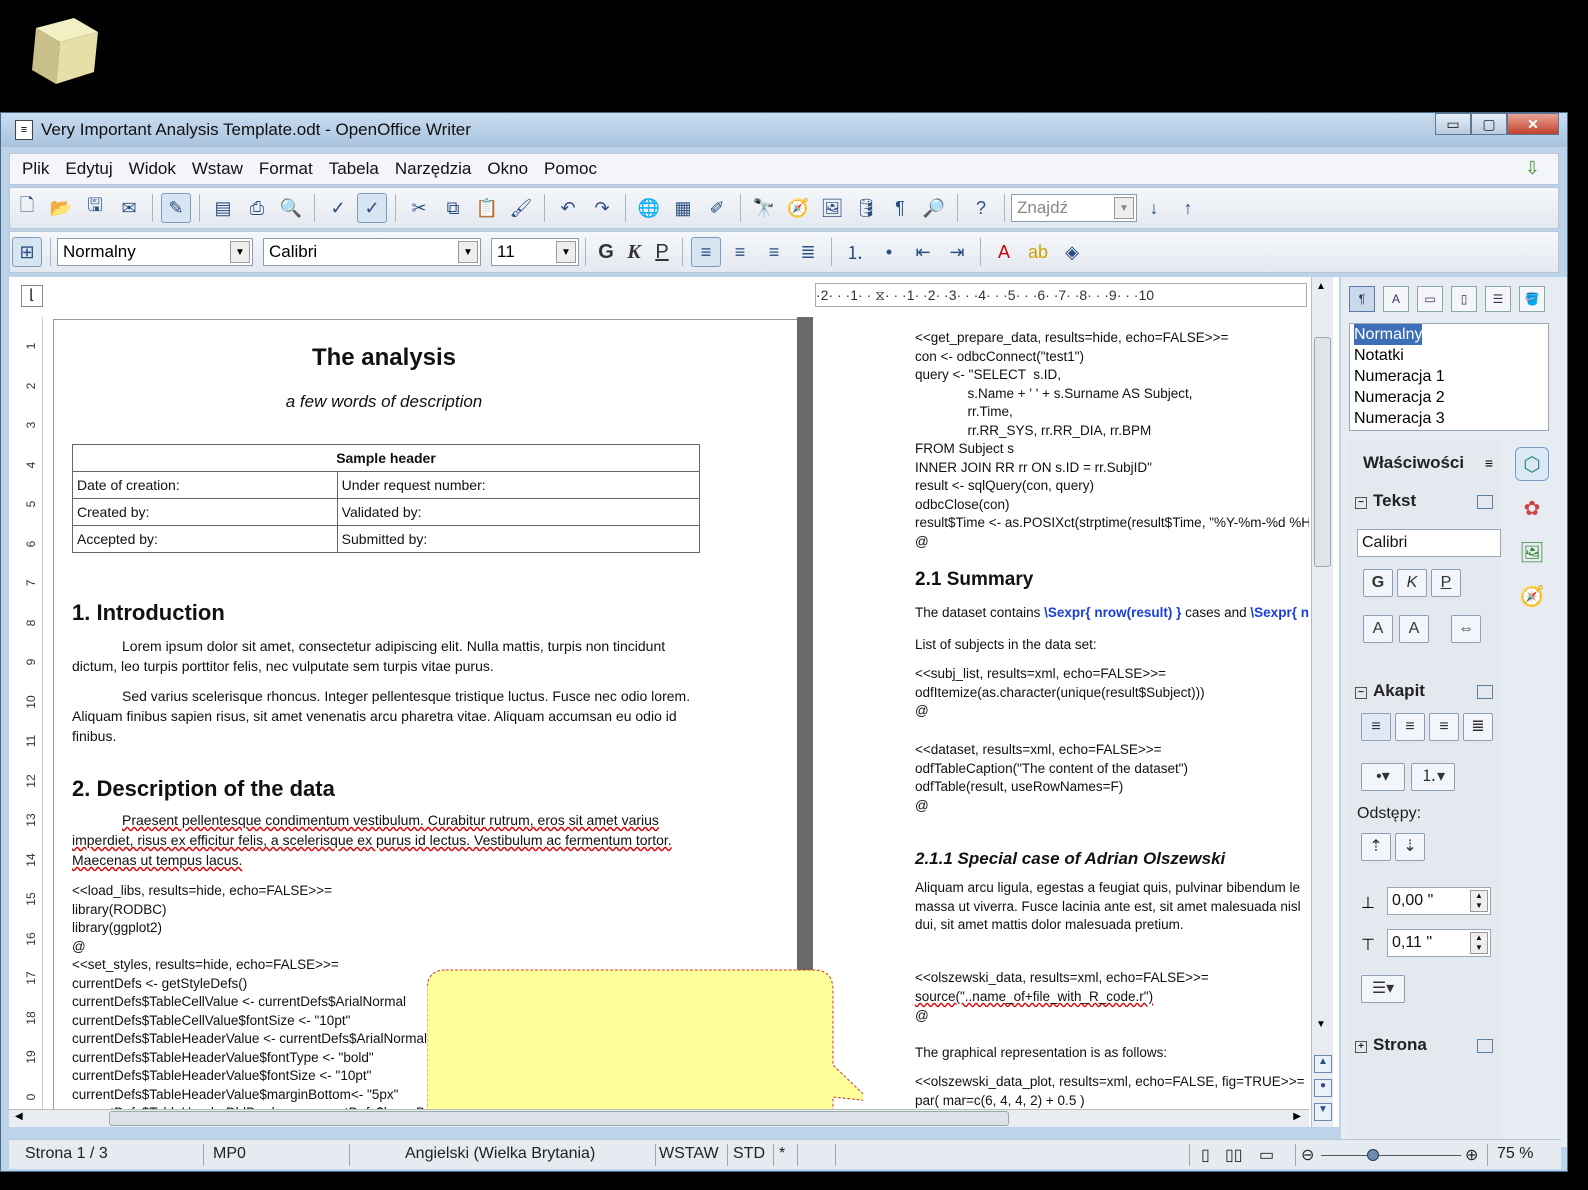 Image resolution: width=1588 pixels, height=1190 pixels. I want to click on undo-icon: ↶, so click(568, 208).